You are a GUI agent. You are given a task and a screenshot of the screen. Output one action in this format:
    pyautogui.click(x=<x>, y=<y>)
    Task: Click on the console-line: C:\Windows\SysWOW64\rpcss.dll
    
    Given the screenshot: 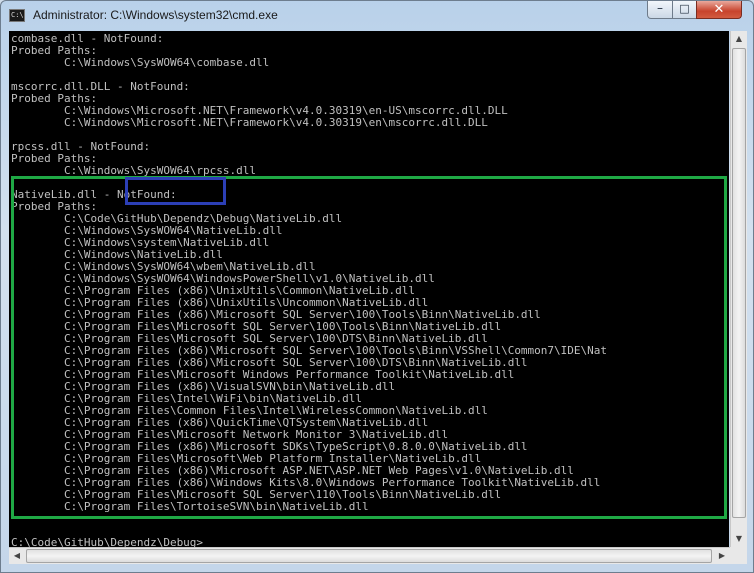 What is the action you would take?
    pyautogui.click(x=134, y=170)
    